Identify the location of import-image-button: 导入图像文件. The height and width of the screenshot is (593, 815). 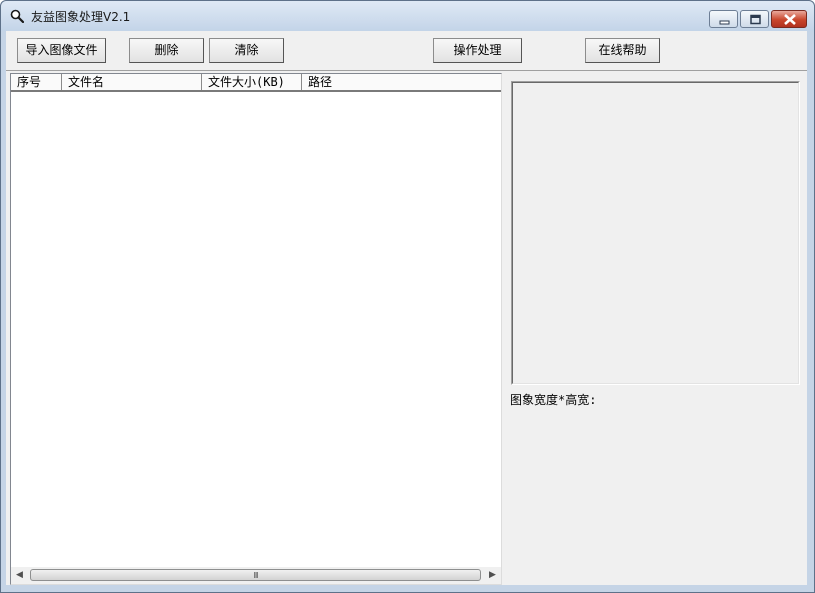
(61, 50).